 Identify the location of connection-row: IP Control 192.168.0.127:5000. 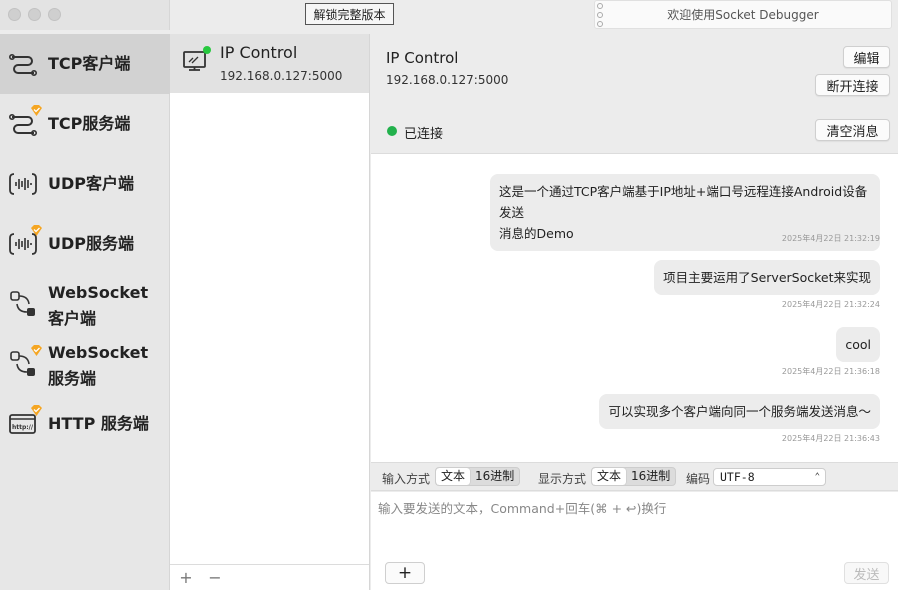
(269, 63).